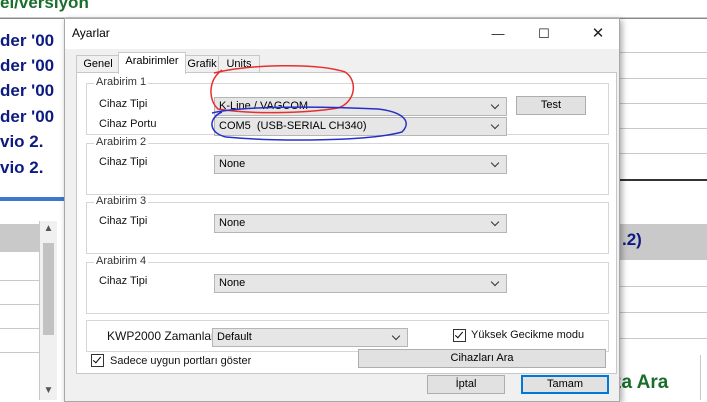 This screenshot has width=707, height=402. What do you see at coordinates (459, 335) in the screenshot?
I see `high-delay-checkbox` at bounding box center [459, 335].